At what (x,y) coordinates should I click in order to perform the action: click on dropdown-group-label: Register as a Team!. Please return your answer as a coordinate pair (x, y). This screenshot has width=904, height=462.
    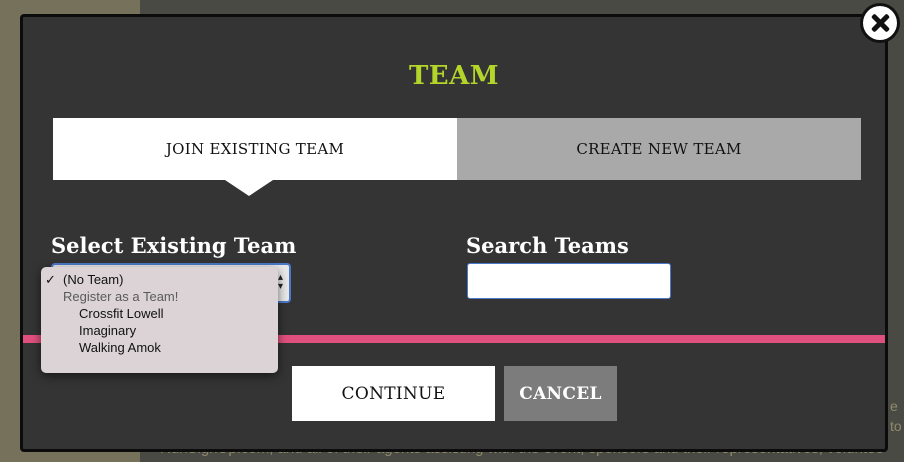
    Looking at the image, I should click on (121, 296).